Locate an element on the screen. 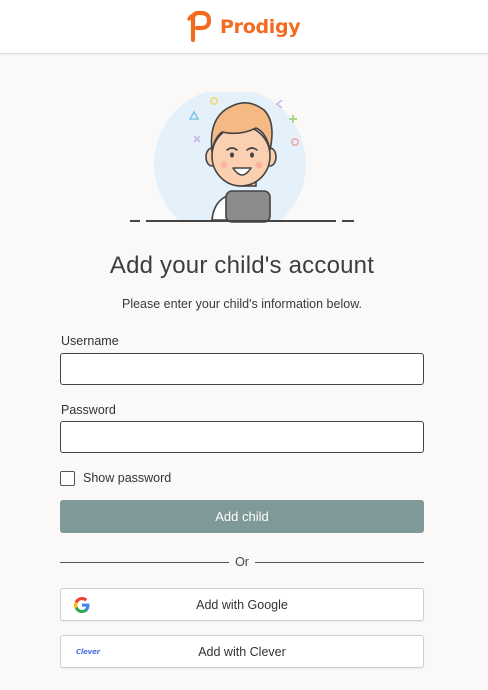 Image resolution: width=488 pixels, height=690 pixels. child-avatar-illustration is located at coordinates (244, 160).